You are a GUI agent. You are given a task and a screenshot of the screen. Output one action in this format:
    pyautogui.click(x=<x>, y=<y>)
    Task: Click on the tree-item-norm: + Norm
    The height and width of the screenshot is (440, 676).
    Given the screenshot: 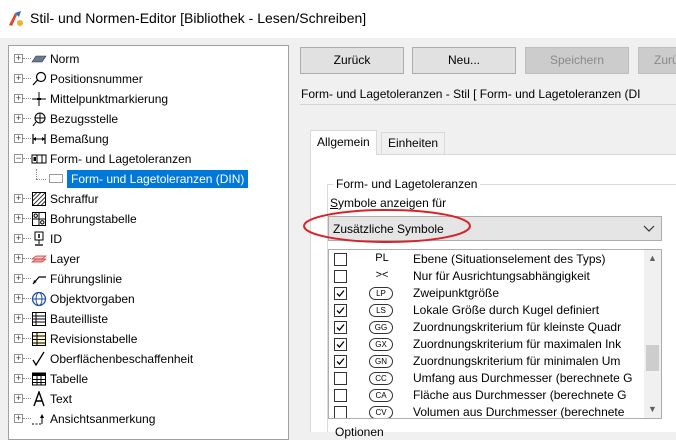 What is the action you would take?
    pyautogui.click(x=148, y=59)
    